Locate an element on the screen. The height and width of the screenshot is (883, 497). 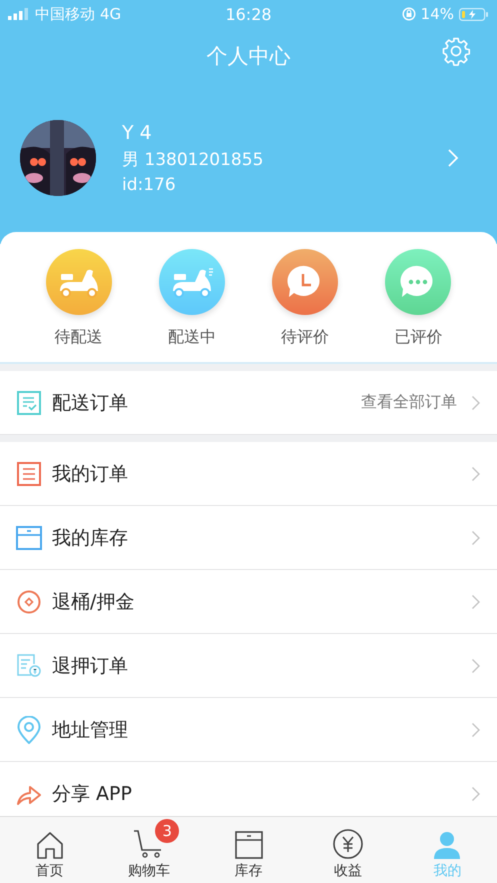
menu-item: 退押订单 is located at coordinates (248, 666).